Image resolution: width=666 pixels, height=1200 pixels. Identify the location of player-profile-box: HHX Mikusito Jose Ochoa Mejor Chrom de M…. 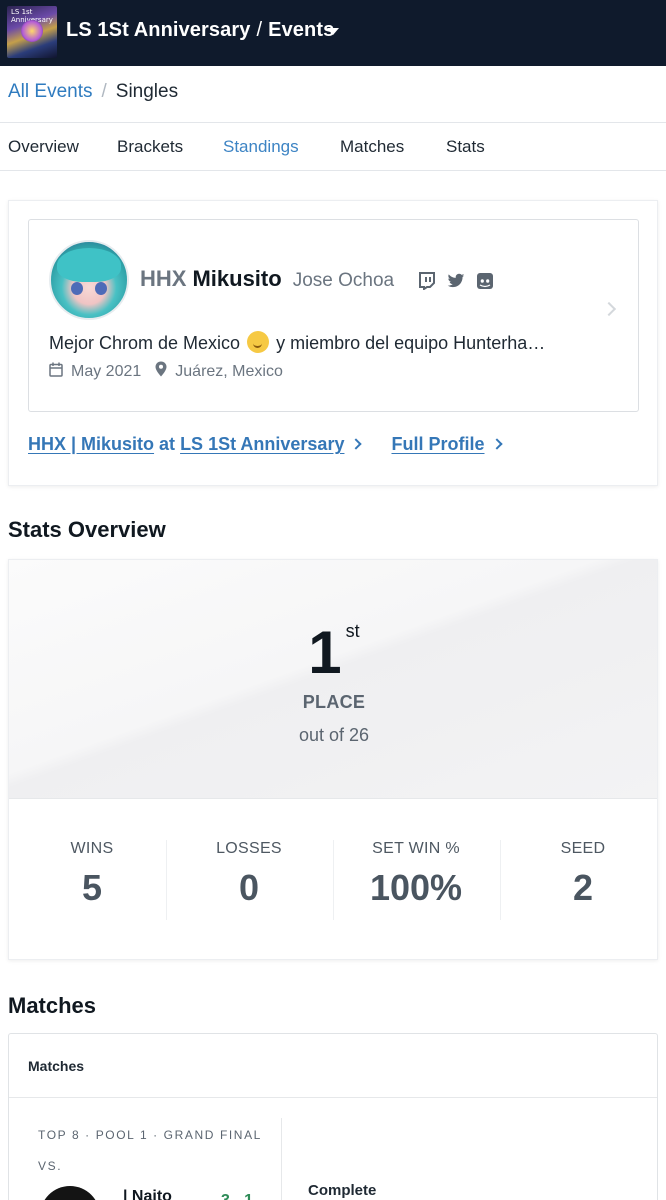
(333, 315).